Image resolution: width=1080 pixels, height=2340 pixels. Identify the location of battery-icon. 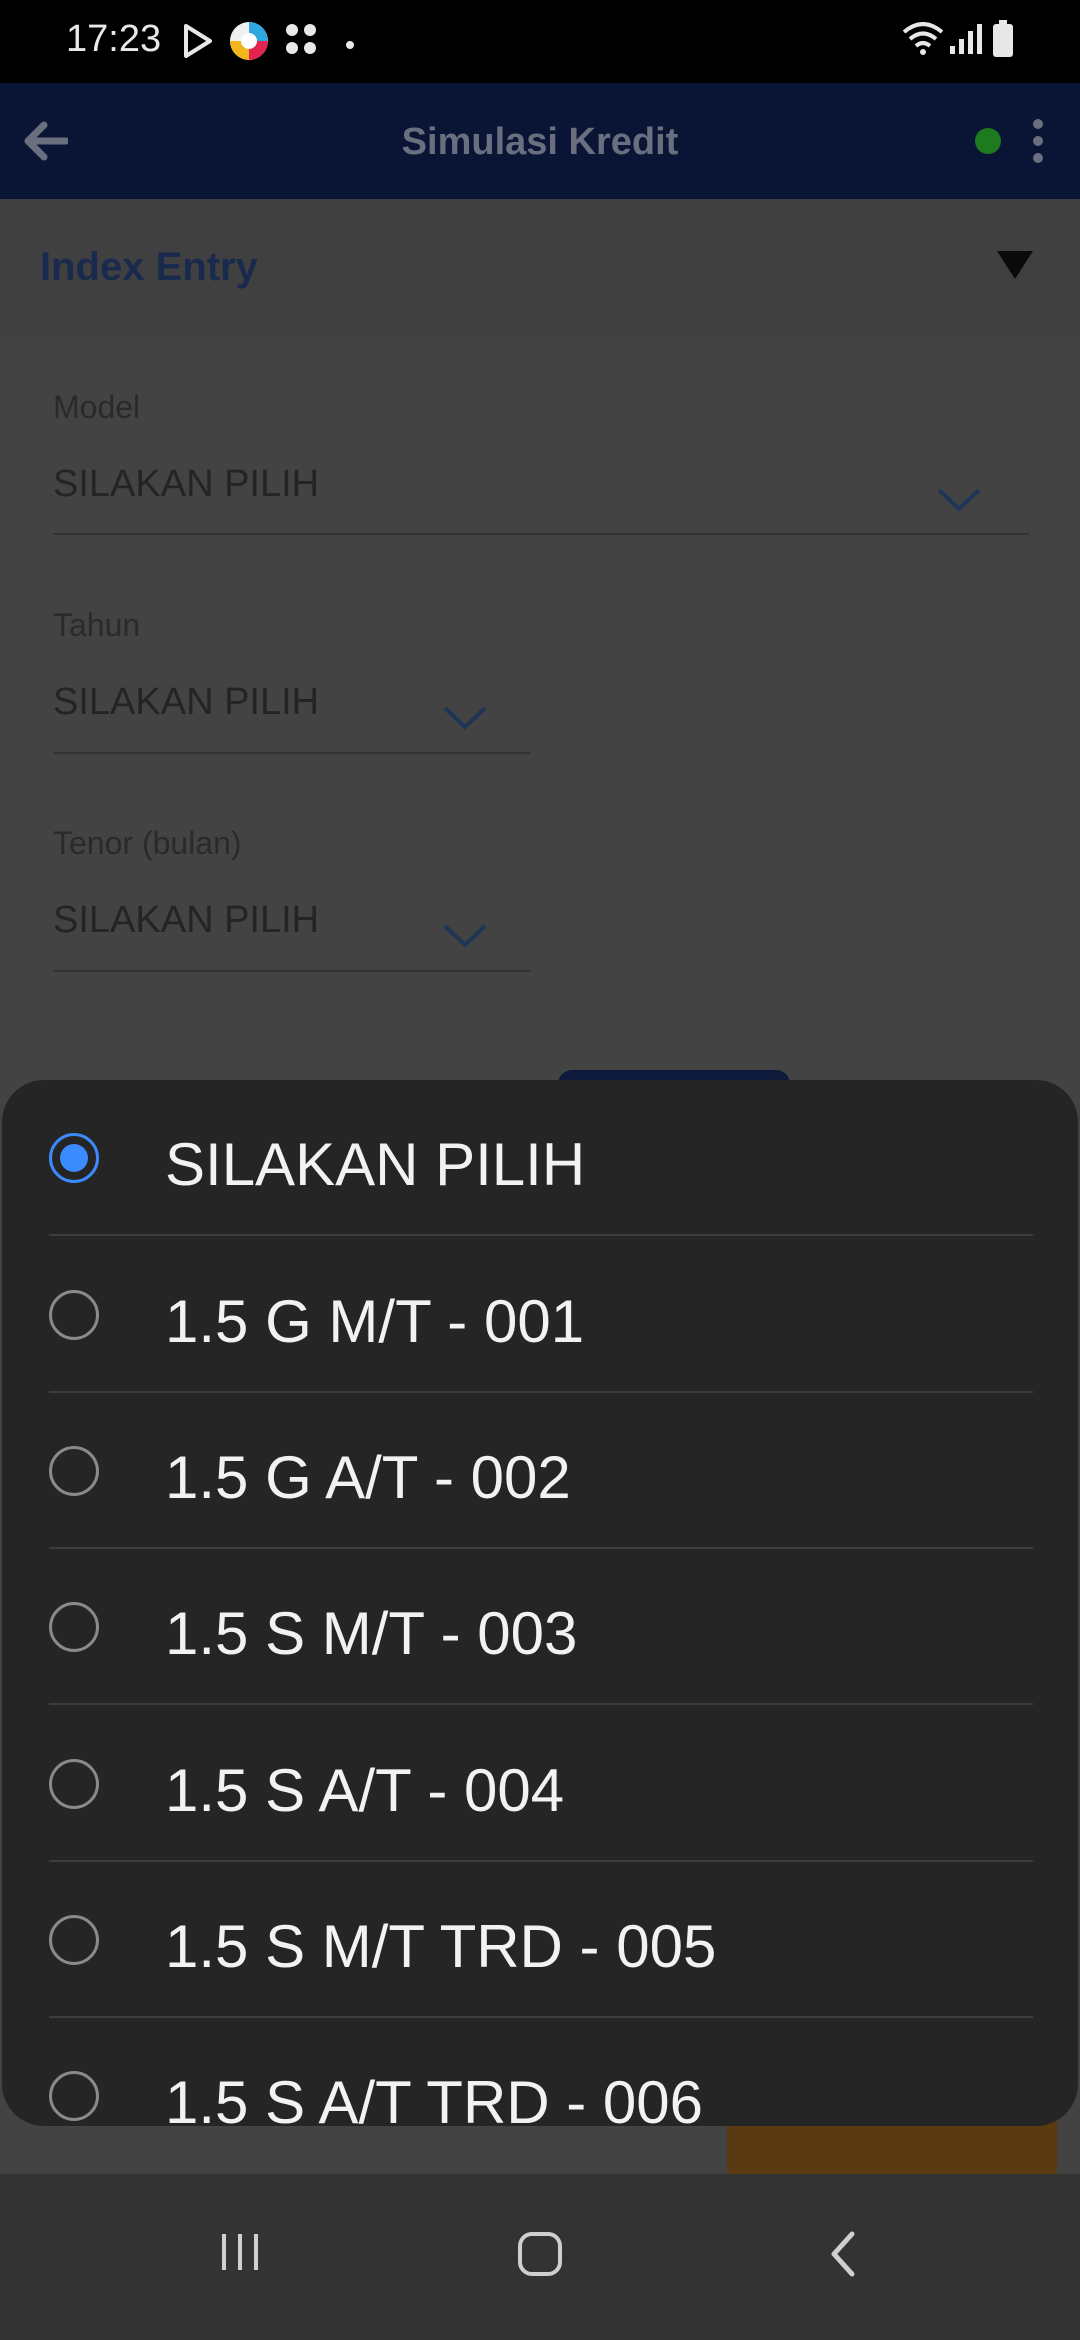
(1003, 41).